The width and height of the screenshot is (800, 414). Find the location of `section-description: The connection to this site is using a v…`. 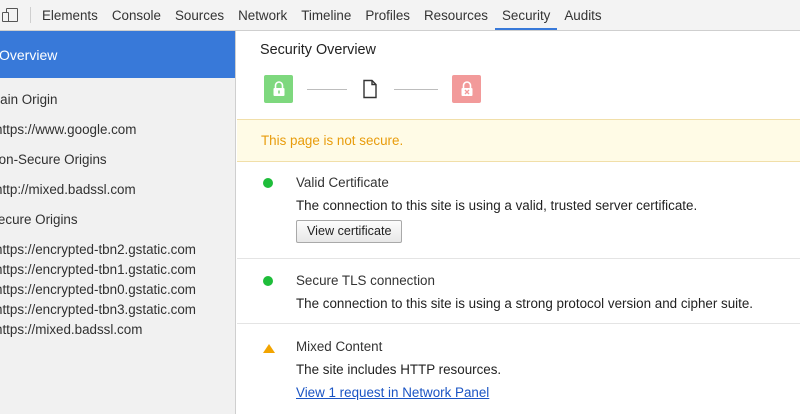

section-description: The connection to this site is using a v… is located at coordinates (497, 205).